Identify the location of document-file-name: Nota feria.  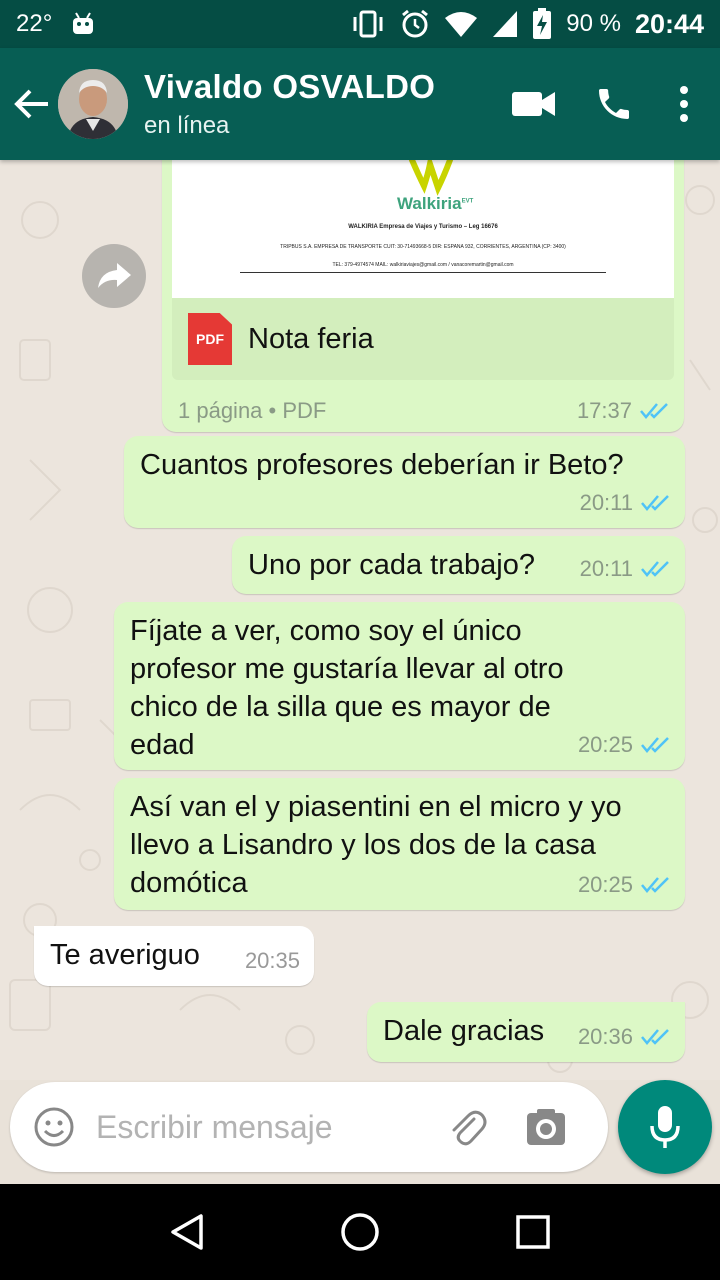
(311, 338).